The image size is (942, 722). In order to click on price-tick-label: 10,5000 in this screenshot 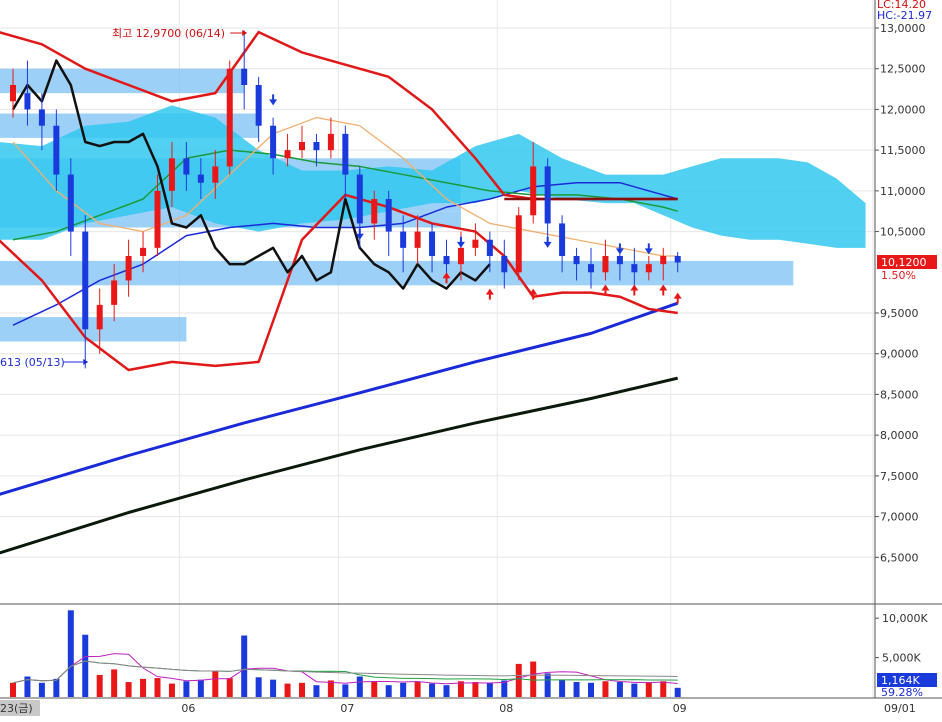, I will do `click(903, 232)`.